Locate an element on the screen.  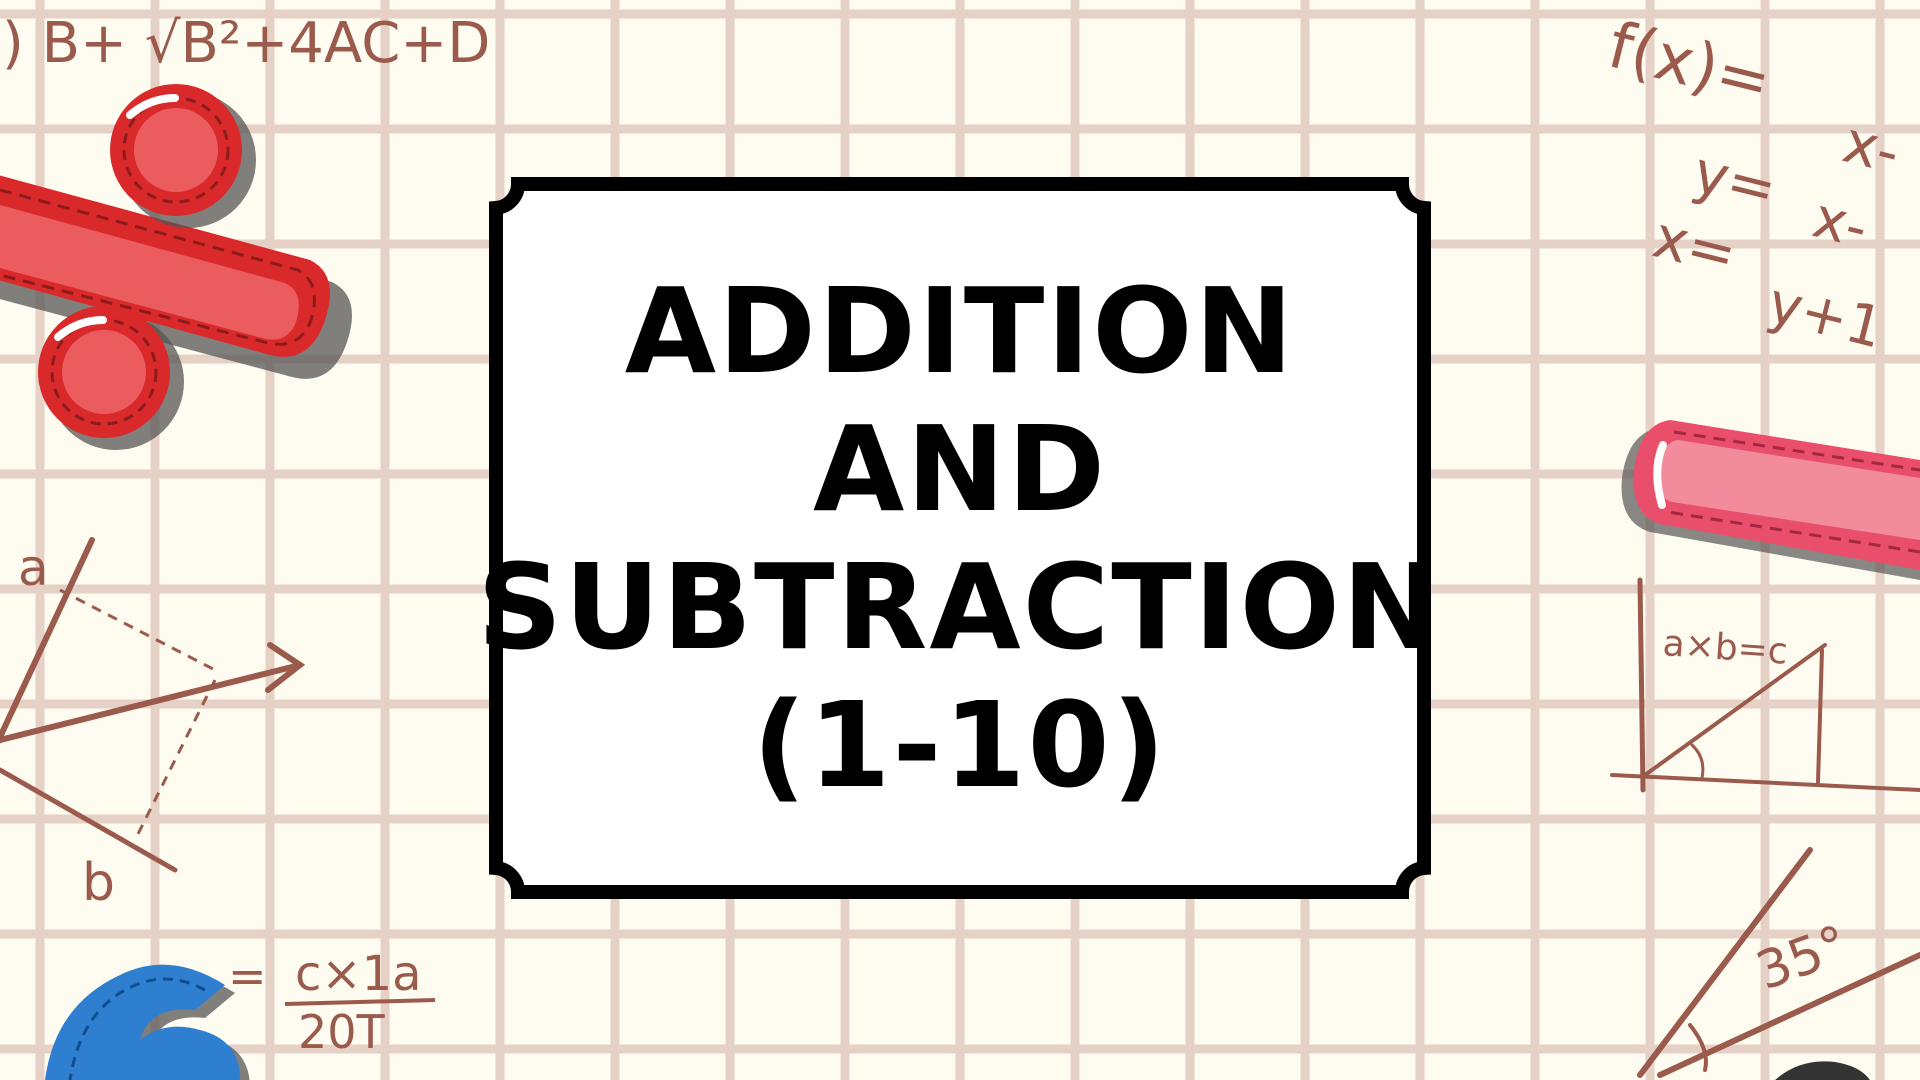
vector-label-a: a is located at coordinates (33, 568).